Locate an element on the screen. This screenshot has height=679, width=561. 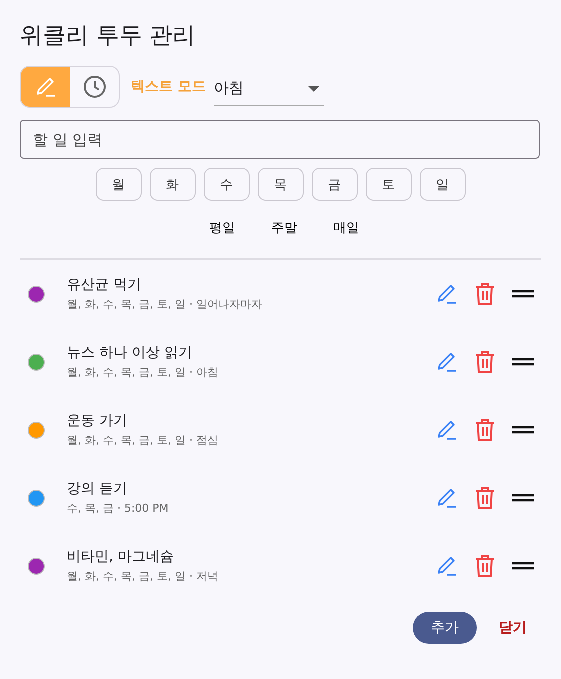
preset-button: 평일 is located at coordinates (223, 228).